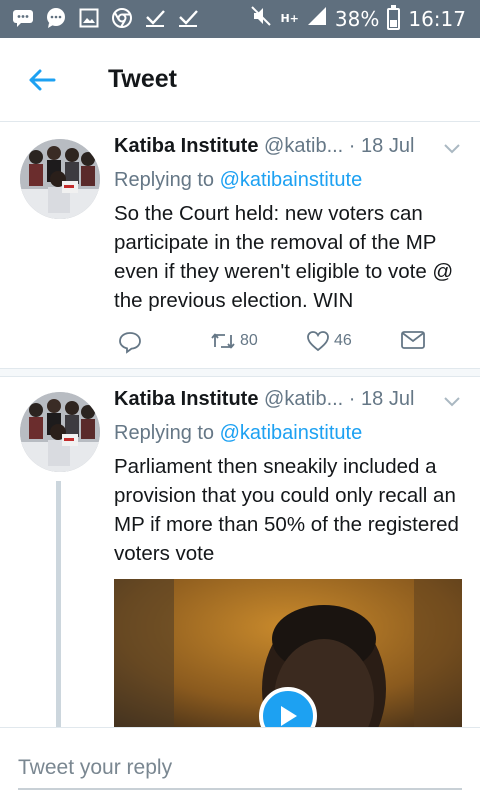  What do you see at coordinates (240, 769) in the screenshot?
I see `reply-input` at bounding box center [240, 769].